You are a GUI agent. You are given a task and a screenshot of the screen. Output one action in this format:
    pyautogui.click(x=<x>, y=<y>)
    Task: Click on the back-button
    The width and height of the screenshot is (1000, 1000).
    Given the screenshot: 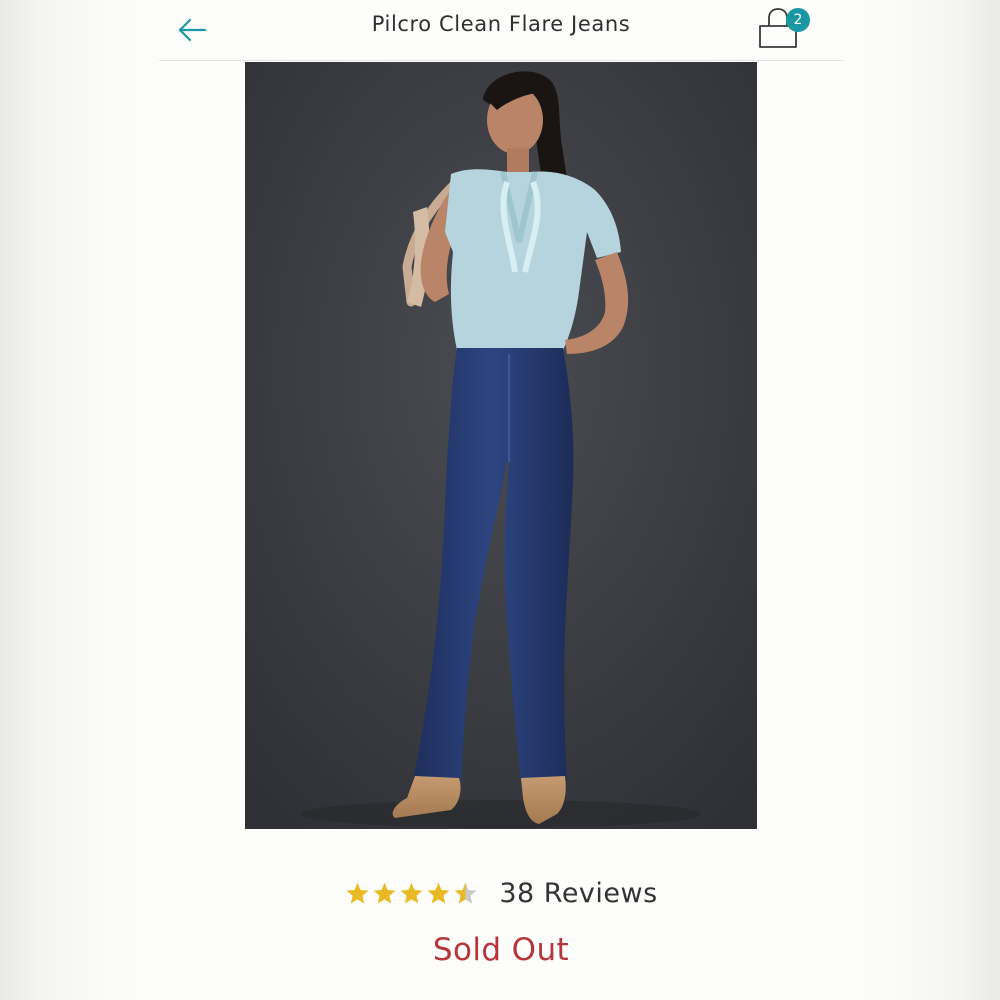 What is the action you would take?
    pyautogui.click(x=193, y=30)
    